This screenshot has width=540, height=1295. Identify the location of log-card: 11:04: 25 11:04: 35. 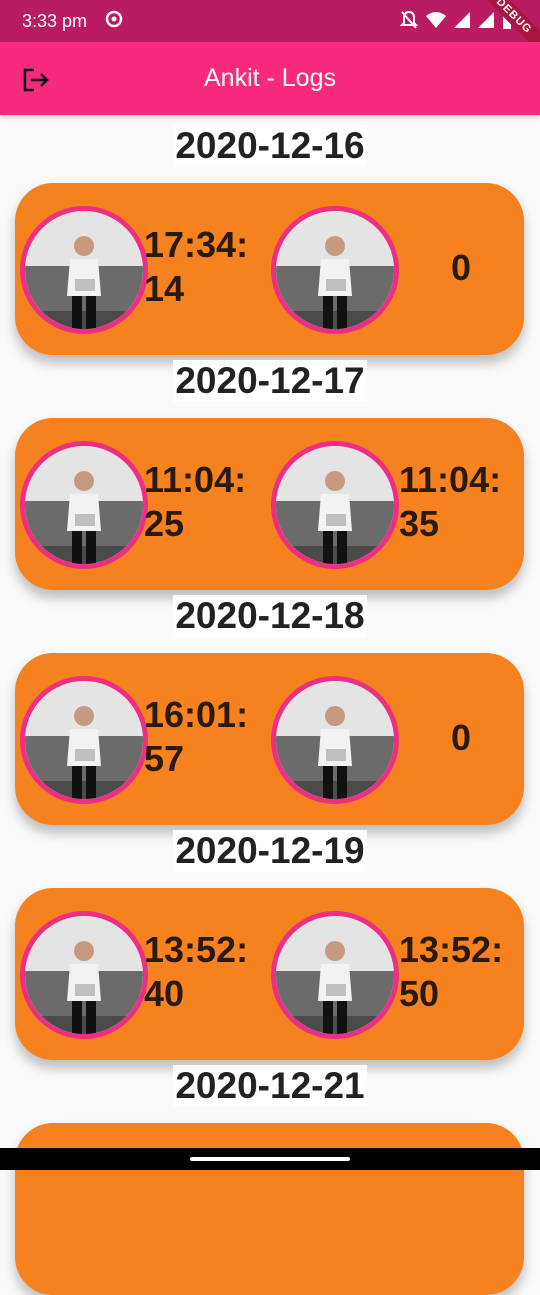
(269, 504).